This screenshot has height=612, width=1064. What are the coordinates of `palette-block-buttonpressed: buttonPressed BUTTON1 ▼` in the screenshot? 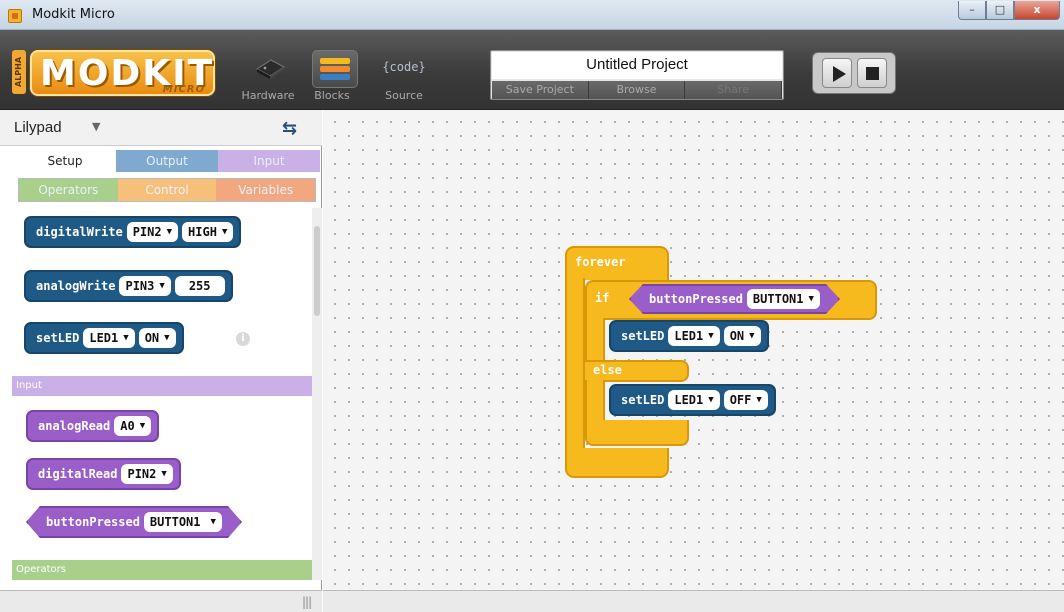 It's located at (134, 522).